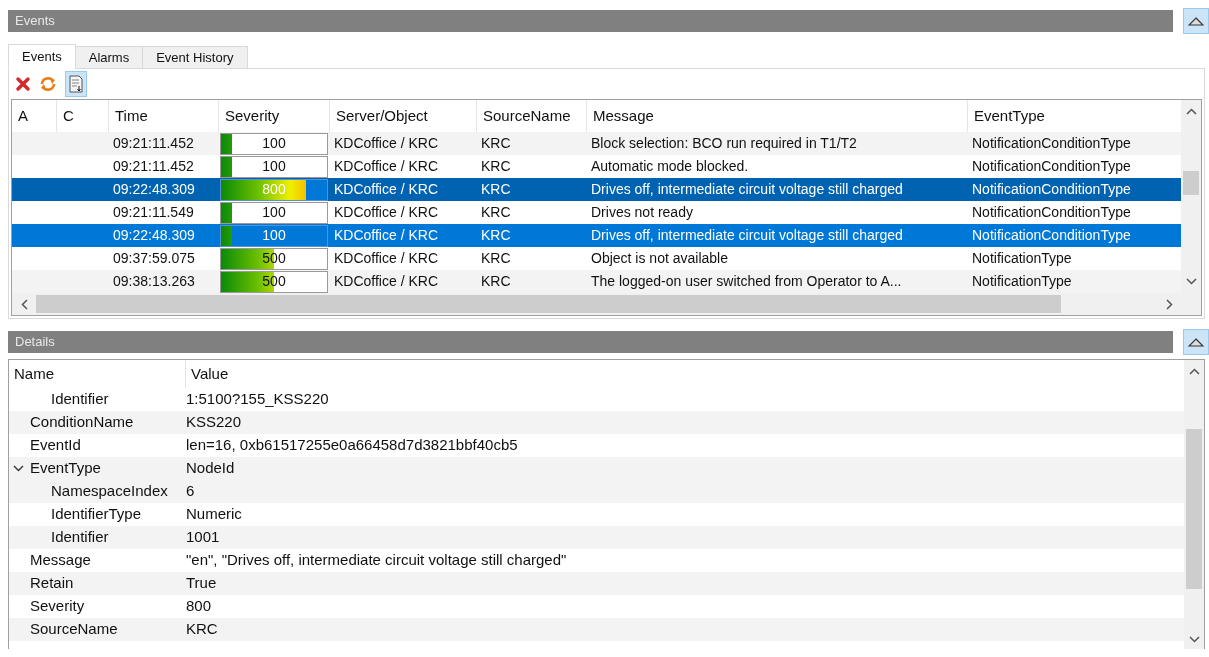 The width and height of the screenshot is (1209, 657). I want to click on scroll-right-icon, so click(1169, 304).